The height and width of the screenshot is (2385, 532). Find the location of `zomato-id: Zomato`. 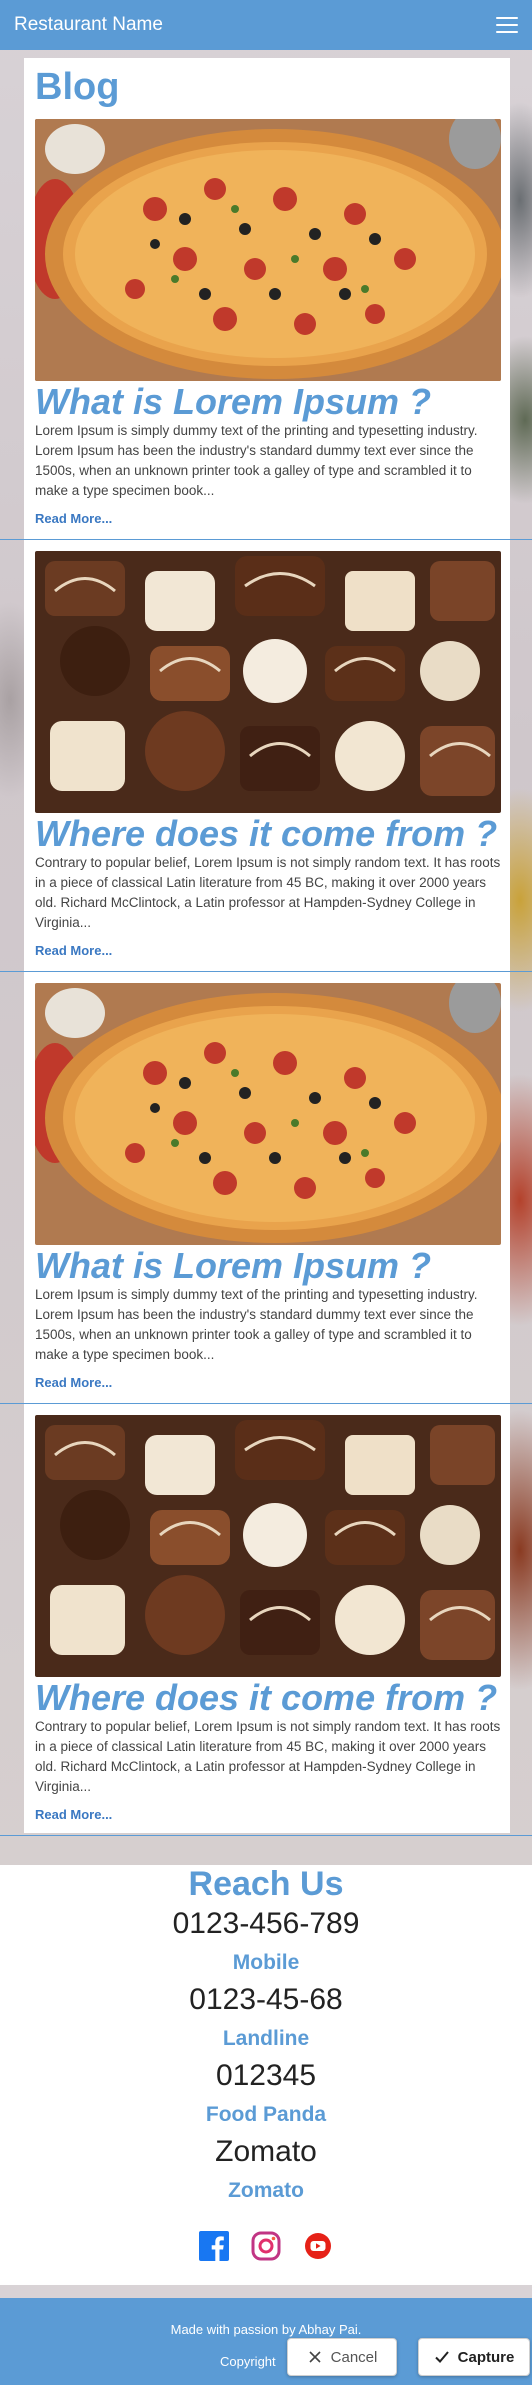

zomato-id: Zomato is located at coordinates (266, 2152).